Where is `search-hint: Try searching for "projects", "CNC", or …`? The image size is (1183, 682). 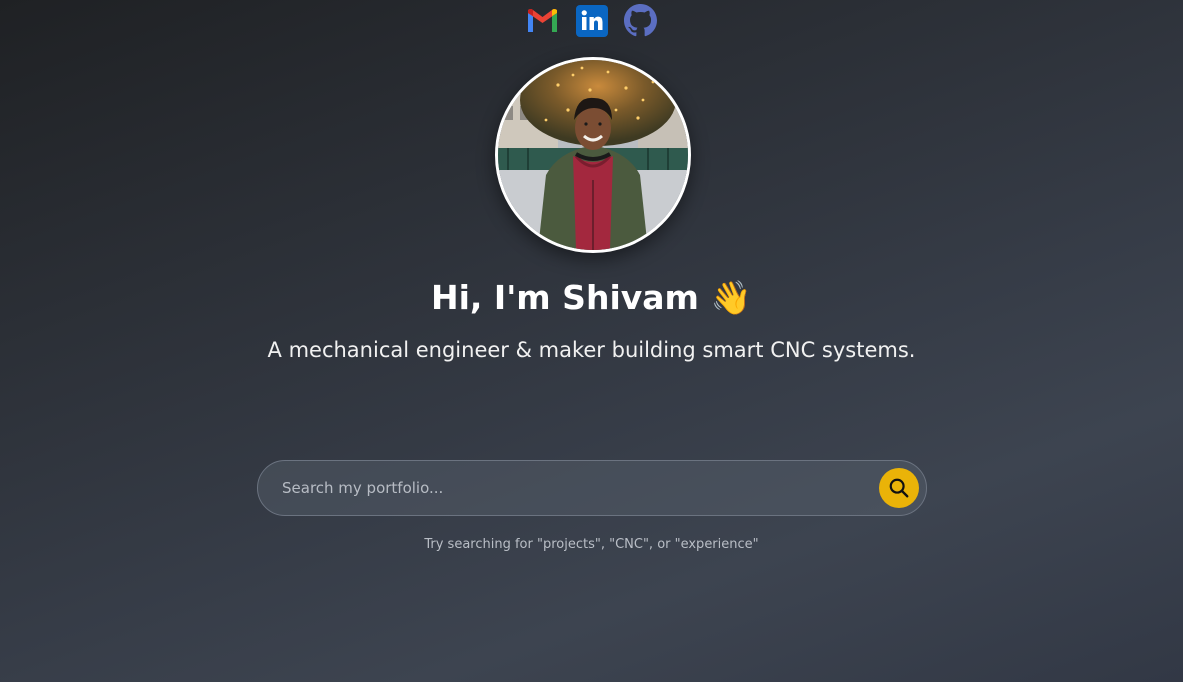
search-hint: Try searching for "projects", "CNC", or … is located at coordinates (591, 544).